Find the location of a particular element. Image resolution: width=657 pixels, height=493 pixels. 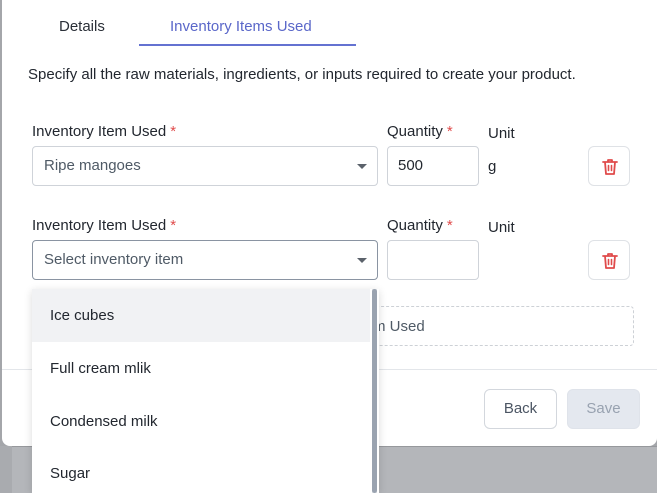

tab-inventory-items-used: Inventory Items Used is located at coordinates (241, 26).